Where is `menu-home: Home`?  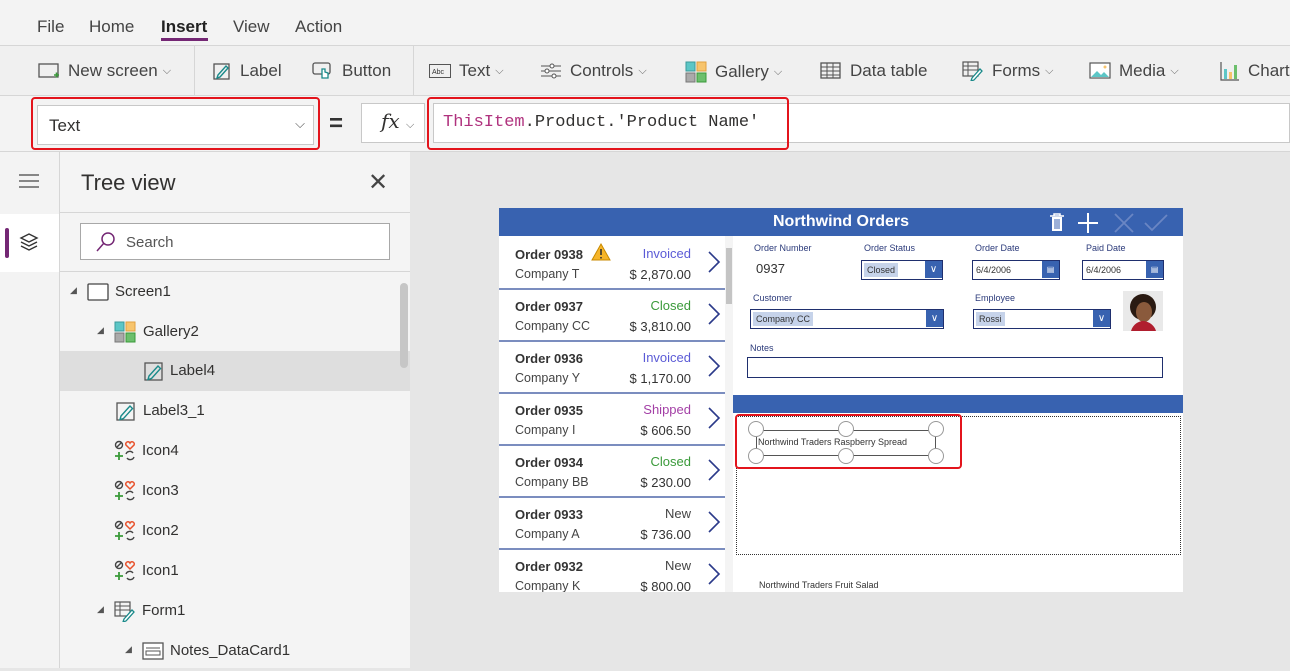 menu-home: Home is located at coordinates (111, 27).